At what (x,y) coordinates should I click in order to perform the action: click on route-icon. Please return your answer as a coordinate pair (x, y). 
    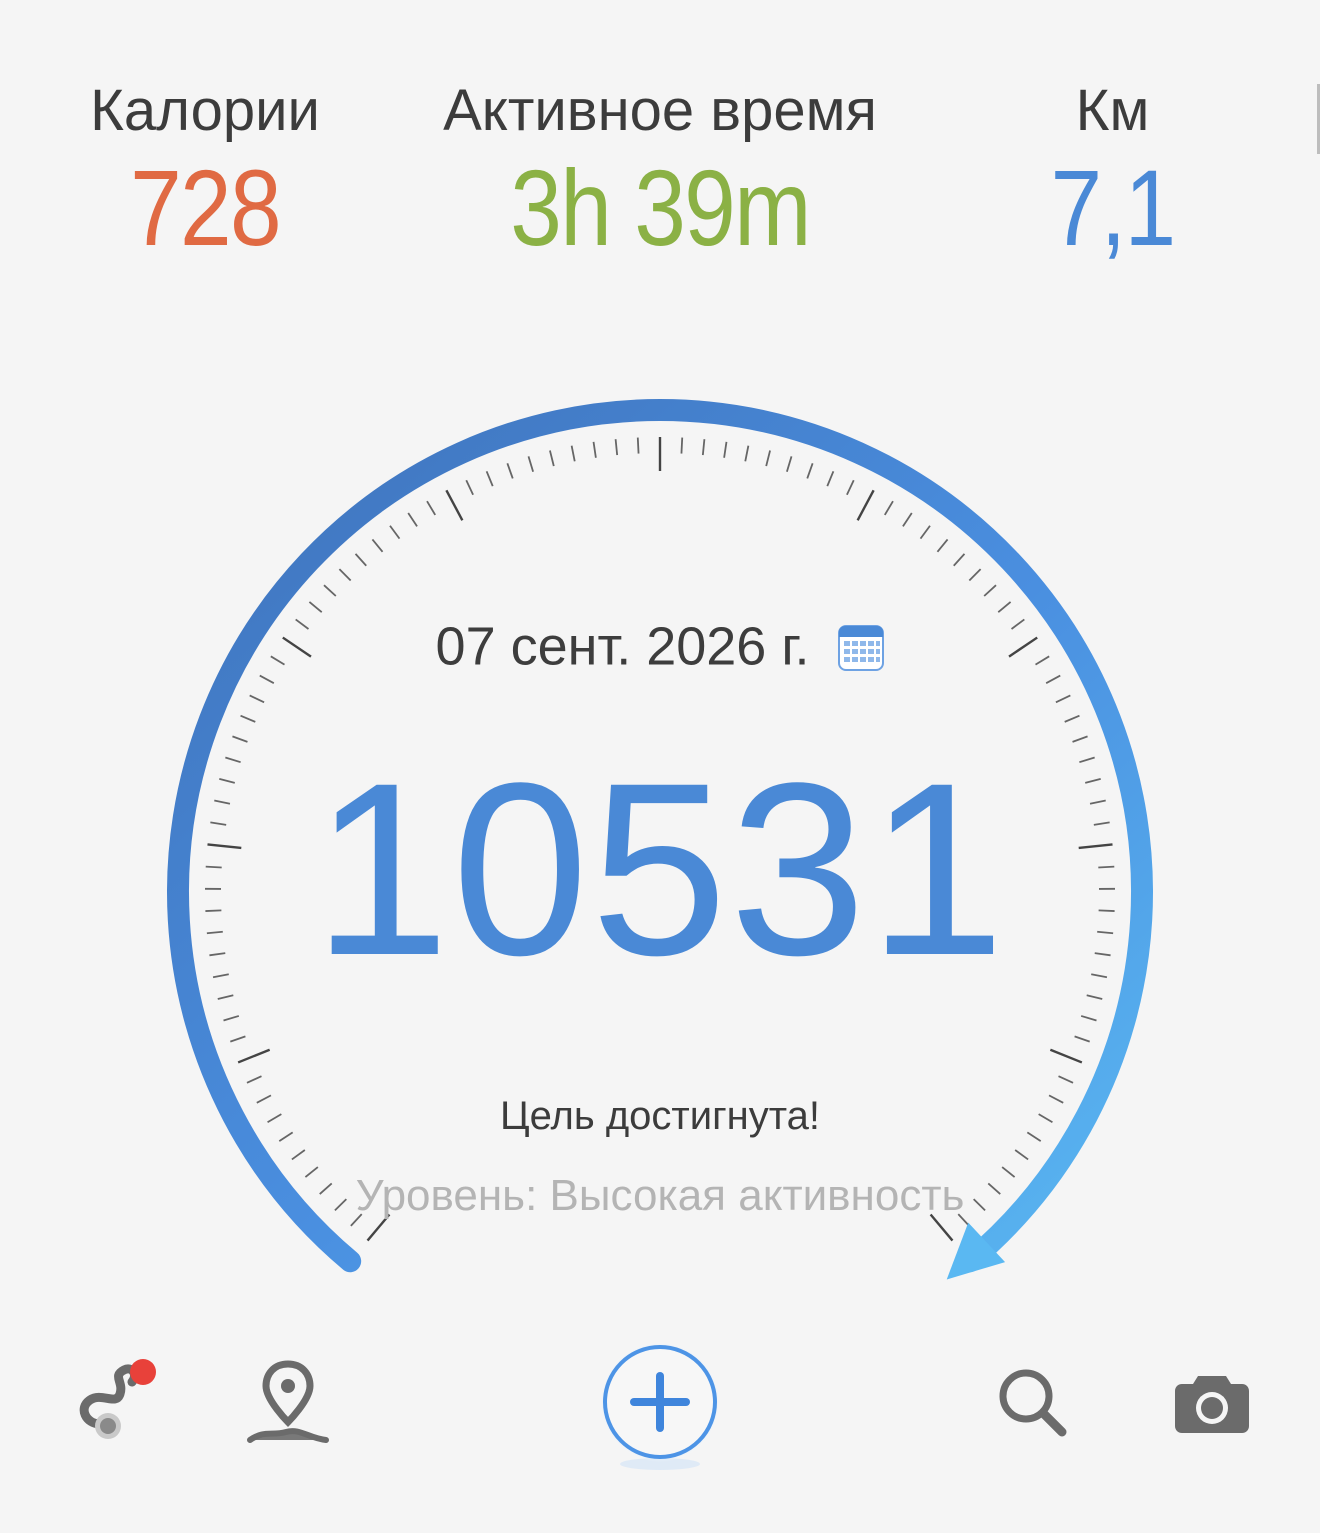
    Looking at the image, I should click on (117, 1399).